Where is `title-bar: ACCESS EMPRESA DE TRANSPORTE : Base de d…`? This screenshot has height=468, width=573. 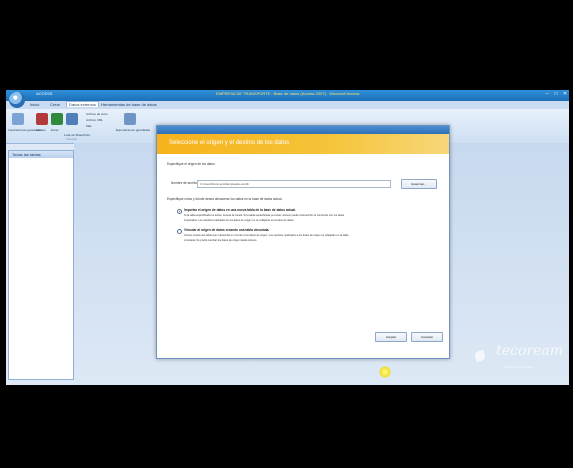 title-bar: ACCESS EMPRESA DE TRANSPORTE : Base de d… is located at coordinates (287, 95).